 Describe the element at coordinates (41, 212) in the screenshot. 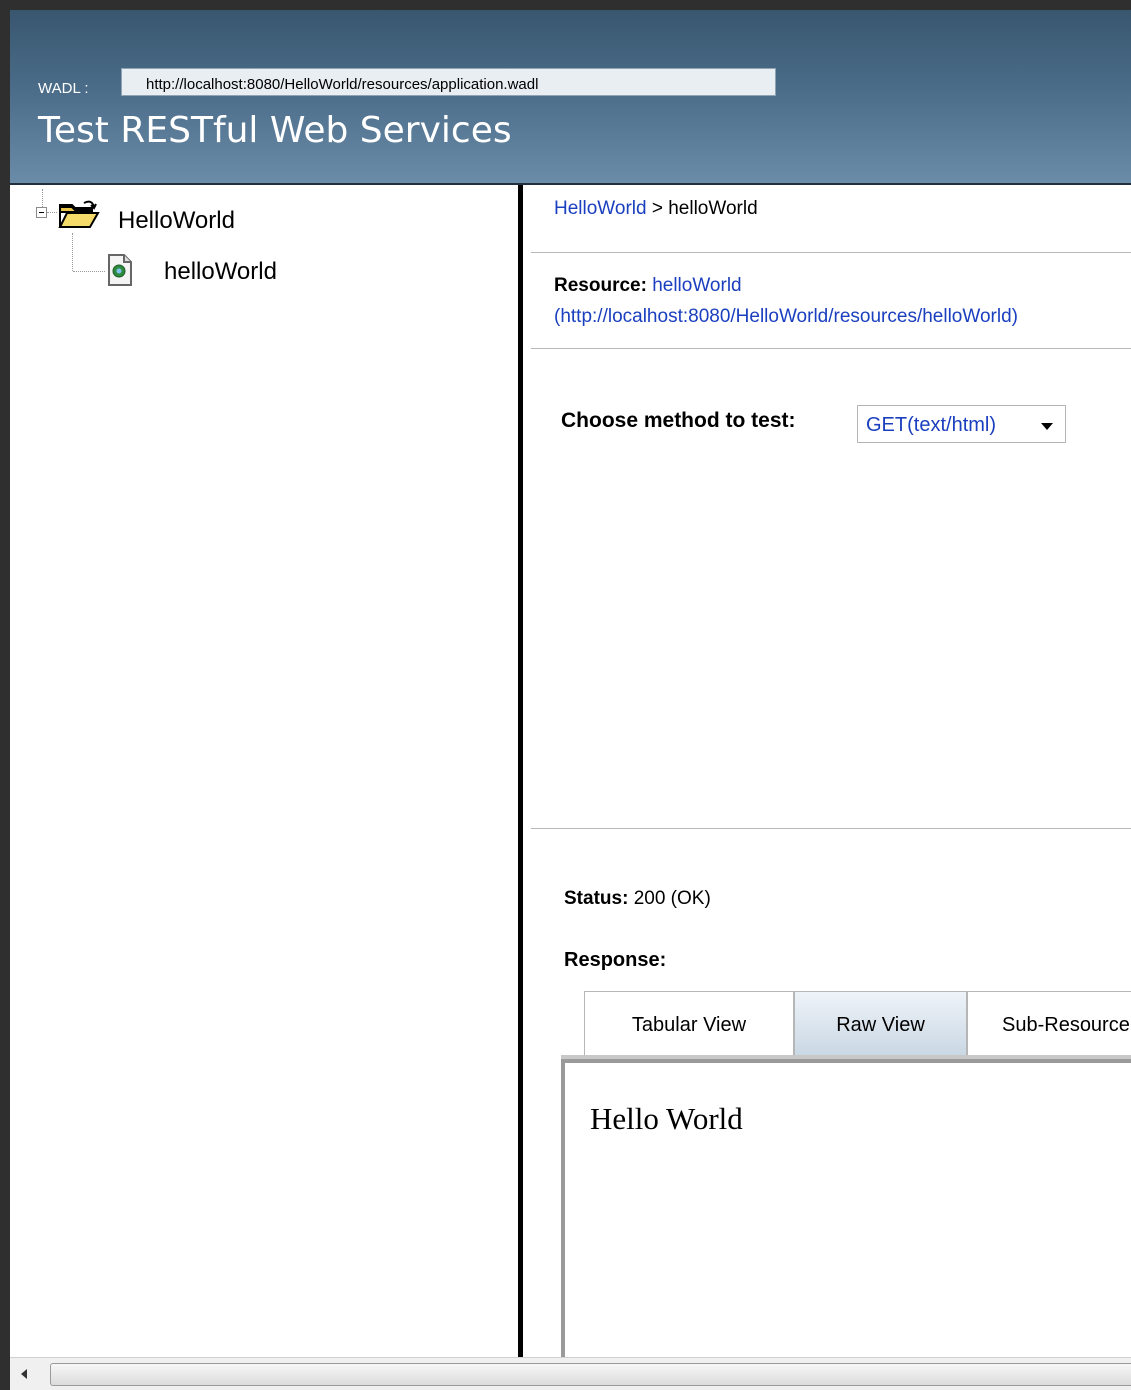

I see `collapse-toggle-icon` at that location.